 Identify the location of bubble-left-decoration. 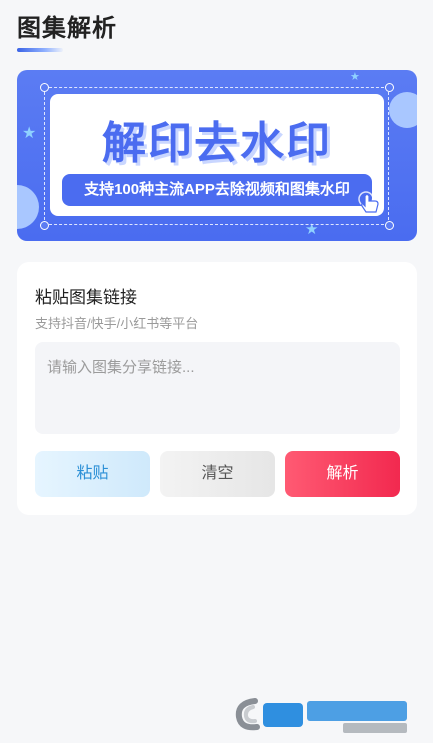
(28, 207).